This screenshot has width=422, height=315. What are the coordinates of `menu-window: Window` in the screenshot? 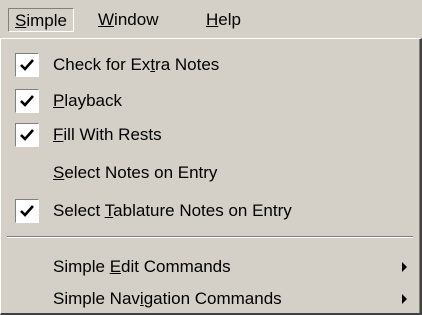 It's located at (128, 20).